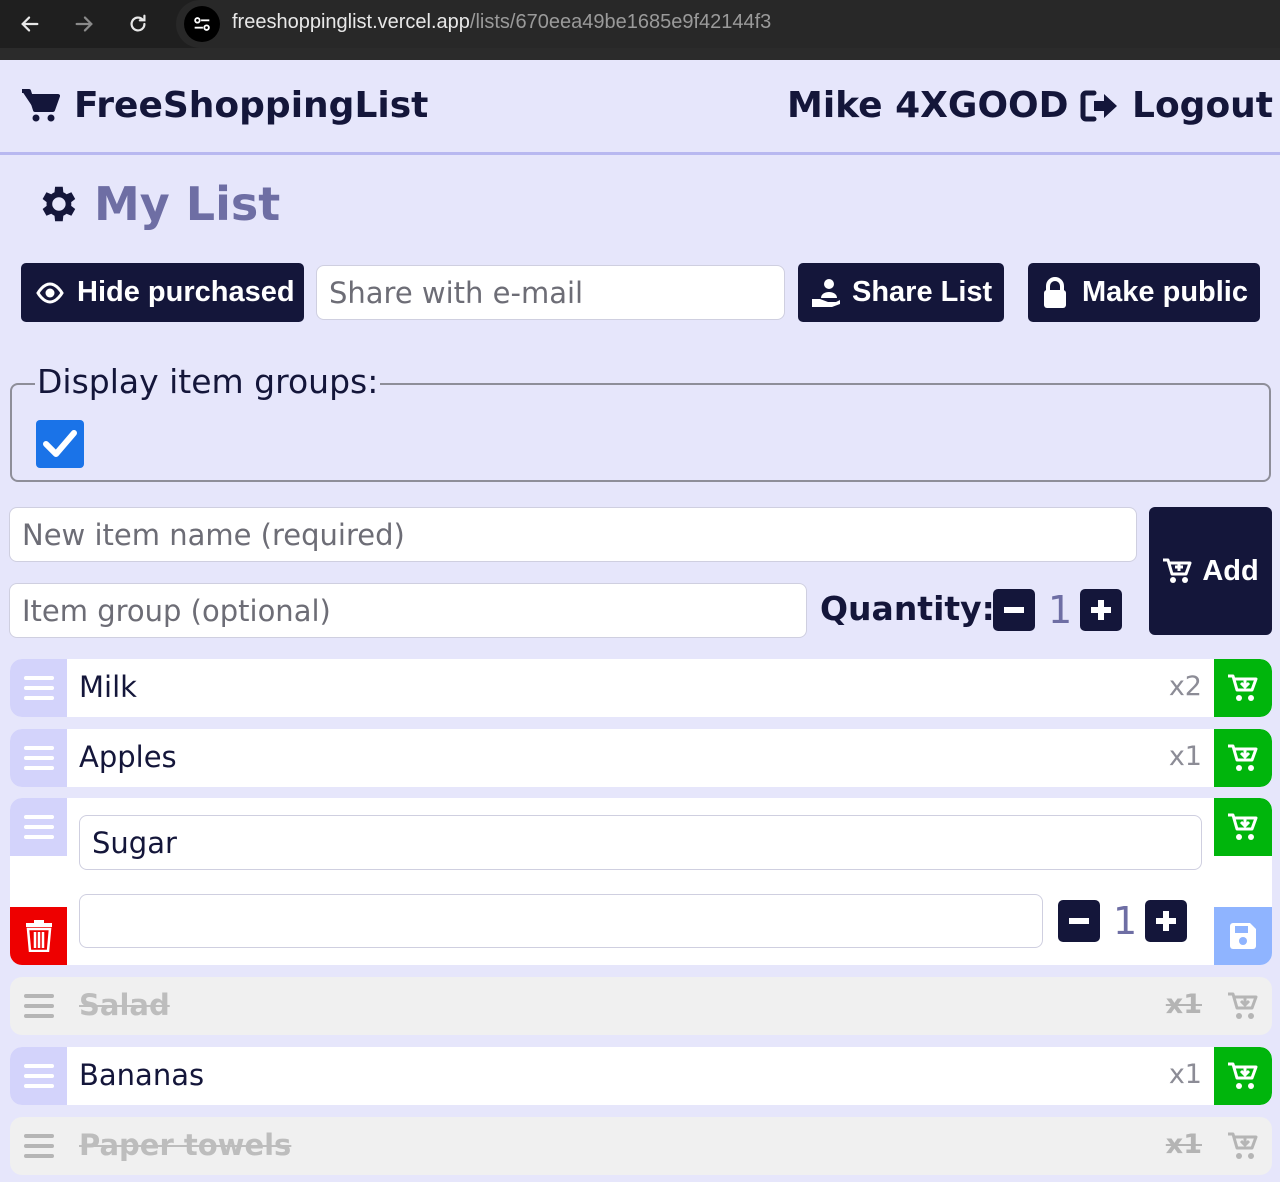  What do you see at coordinates (641, 1076) in the screenshot?
I see `list-item: Bananas x1` at bounding box center [641, 1076].